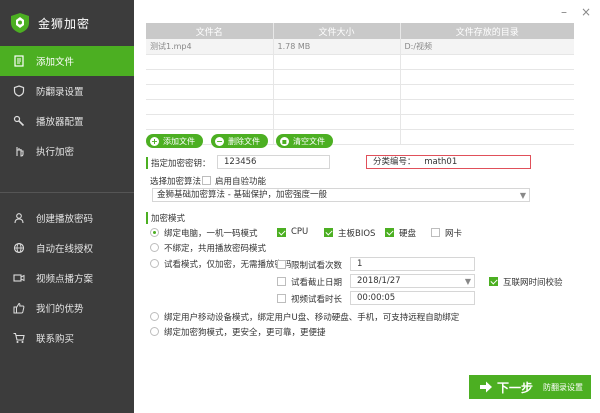 This screenshot has height=413, width=600. Describe the element at coordinates (357, 234) in the screenshot. I see `bios-label: 主板BIOS` at that location.